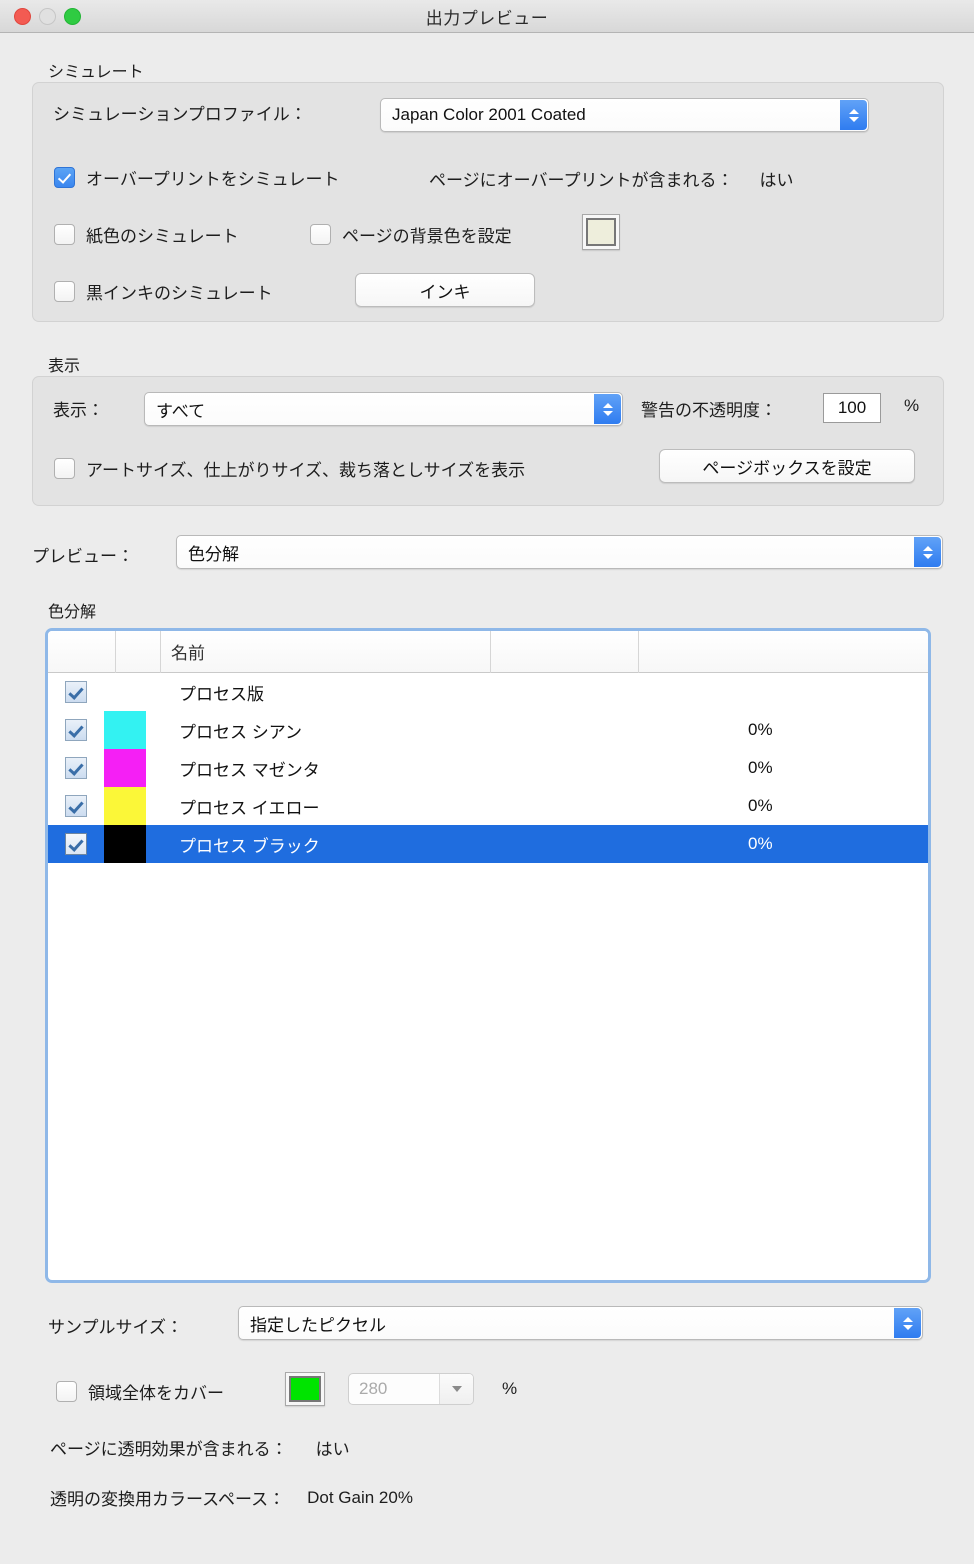  I want to click on sample-size-value: 指定したピクセル, so click(318, 1325).